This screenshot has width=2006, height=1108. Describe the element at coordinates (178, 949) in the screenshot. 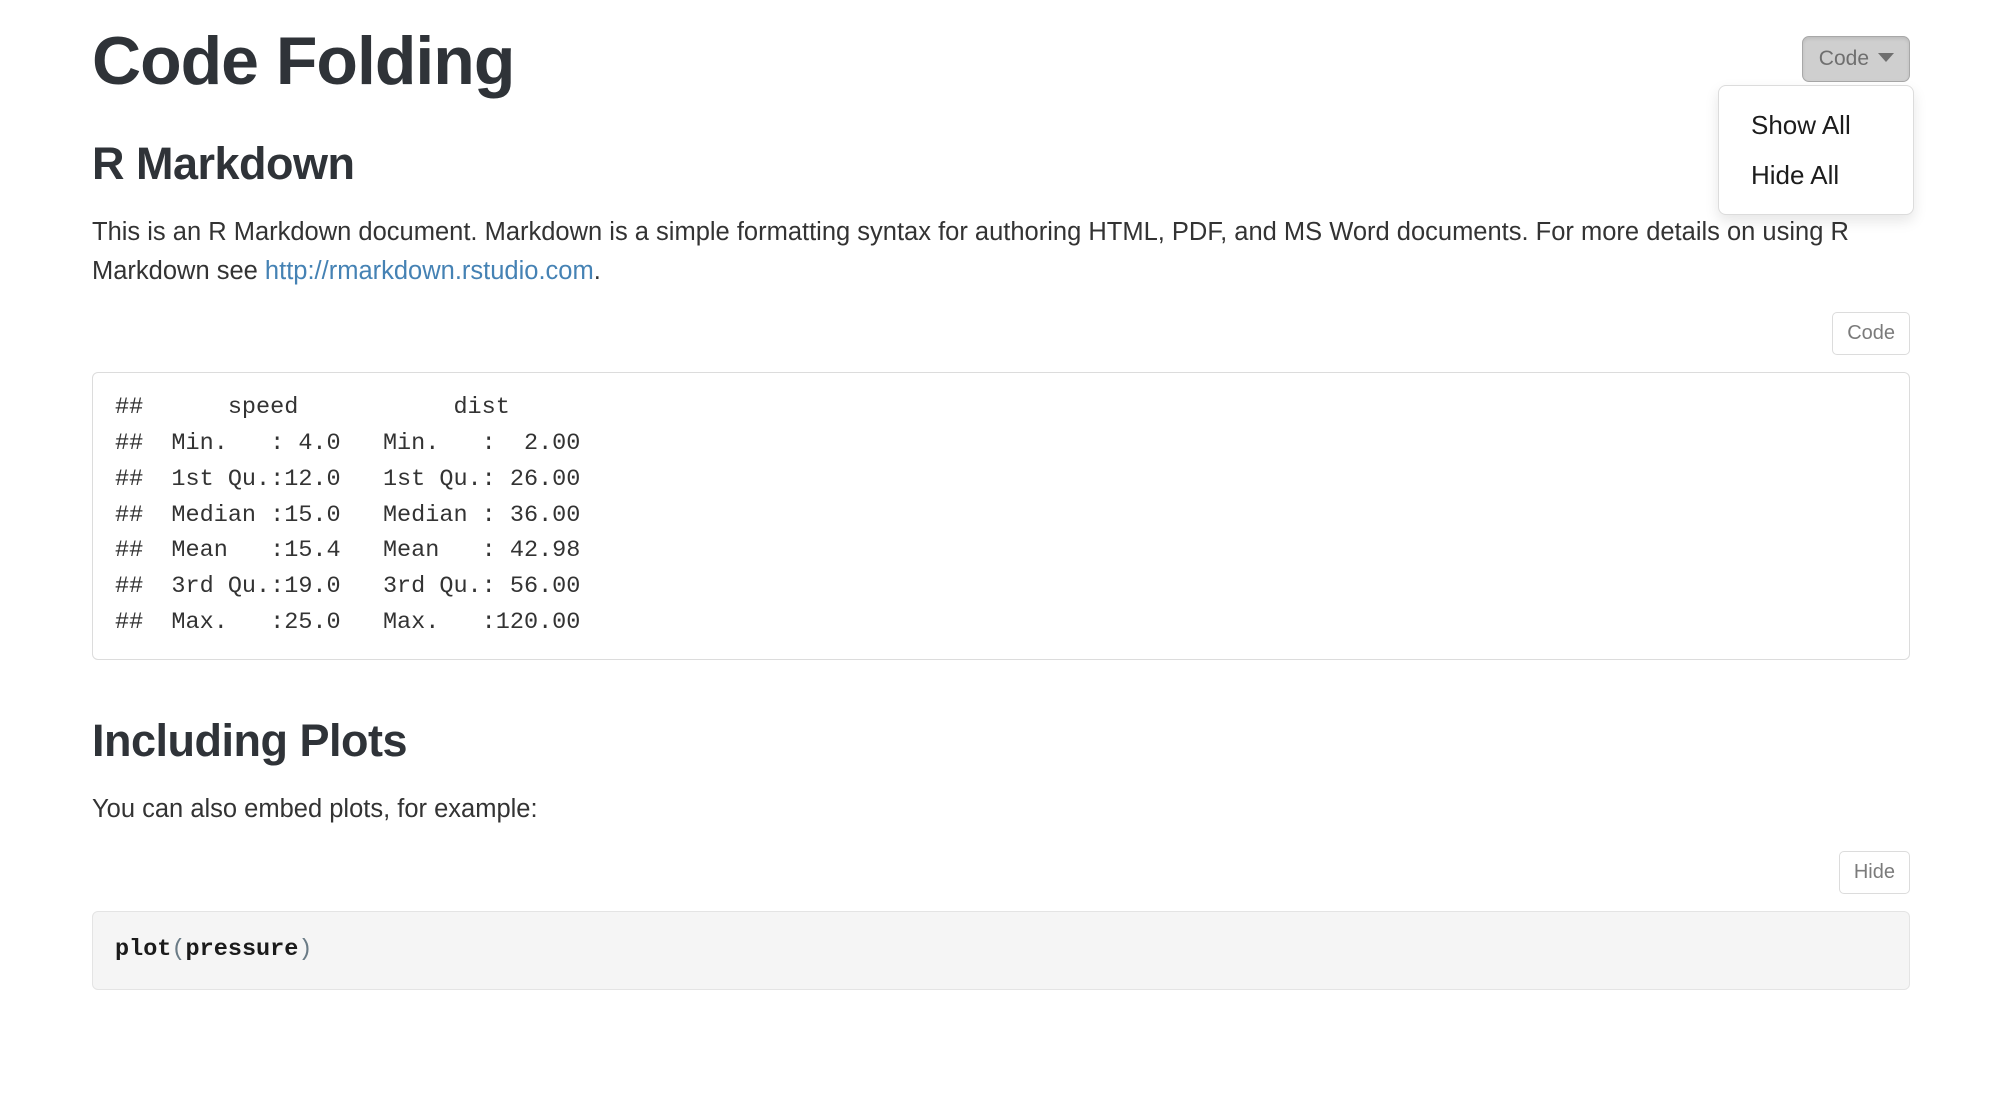

I see `code-token-open-paren: (` at that location.